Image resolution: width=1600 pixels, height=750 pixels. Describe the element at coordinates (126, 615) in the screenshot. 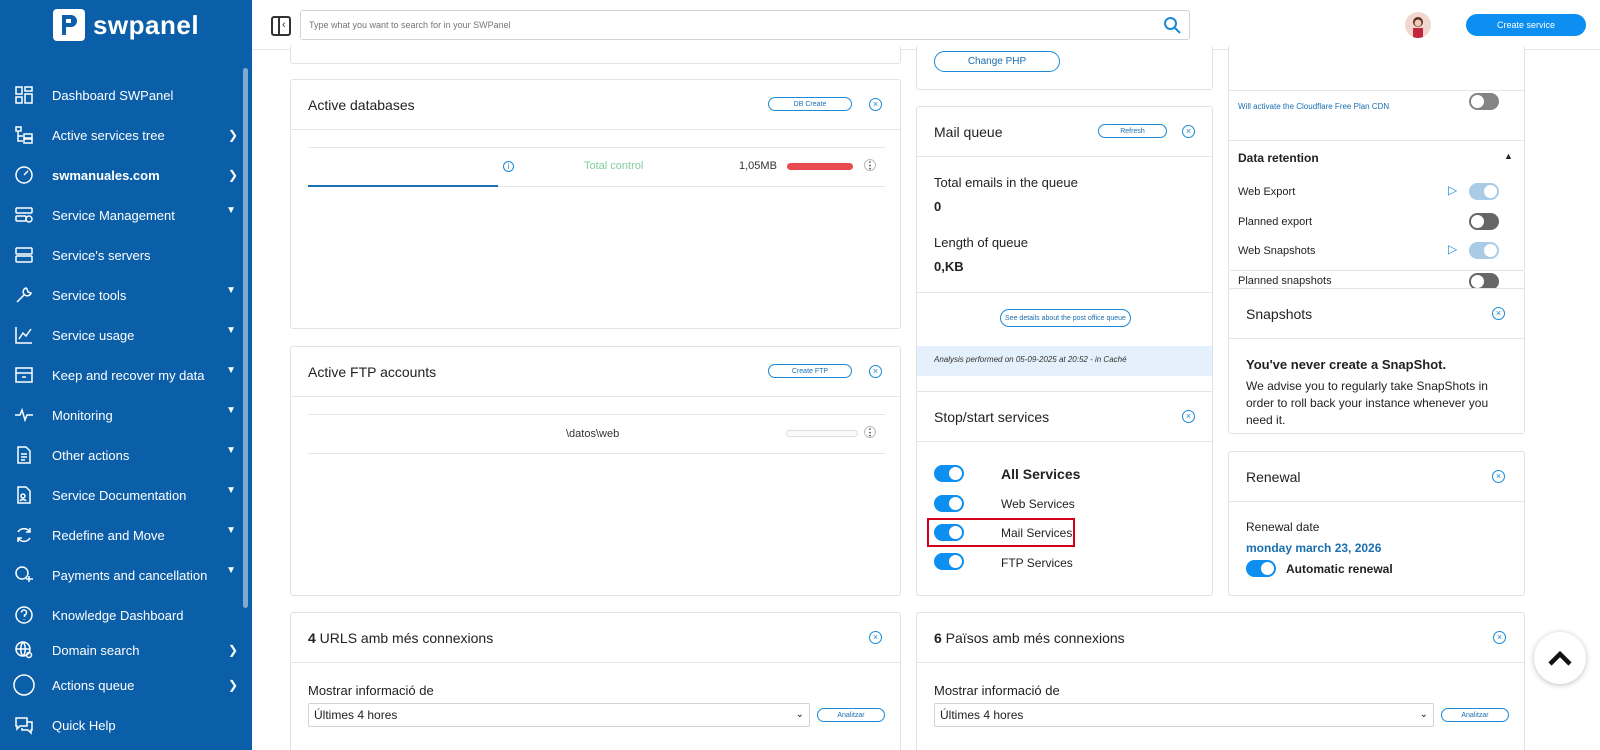

I see `sidebar-item-knowledge: Knowledge Dashboard` at that location.